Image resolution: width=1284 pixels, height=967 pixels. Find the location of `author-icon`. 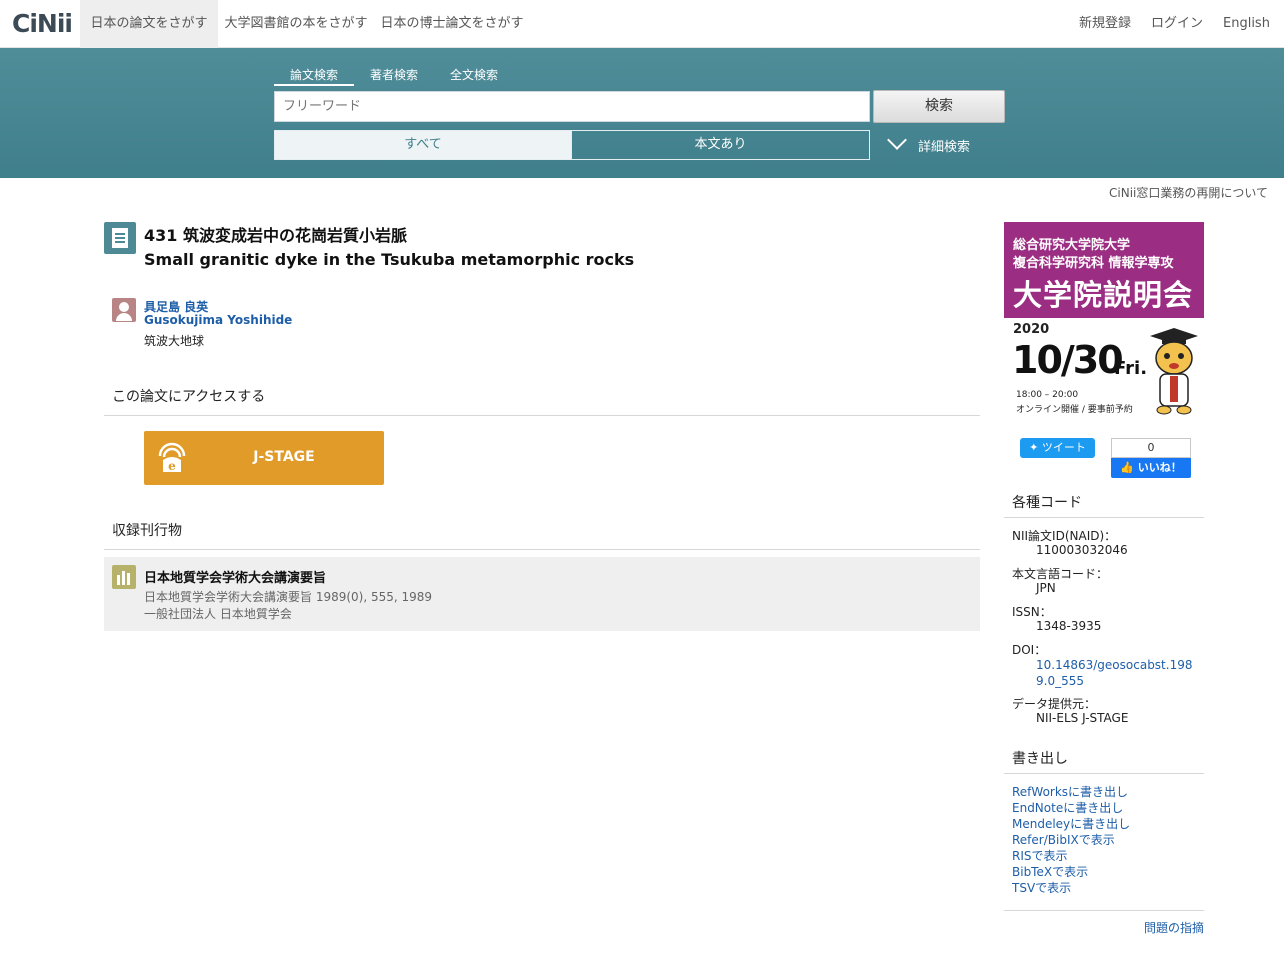

author-icon is located at coordinates (124, 310).